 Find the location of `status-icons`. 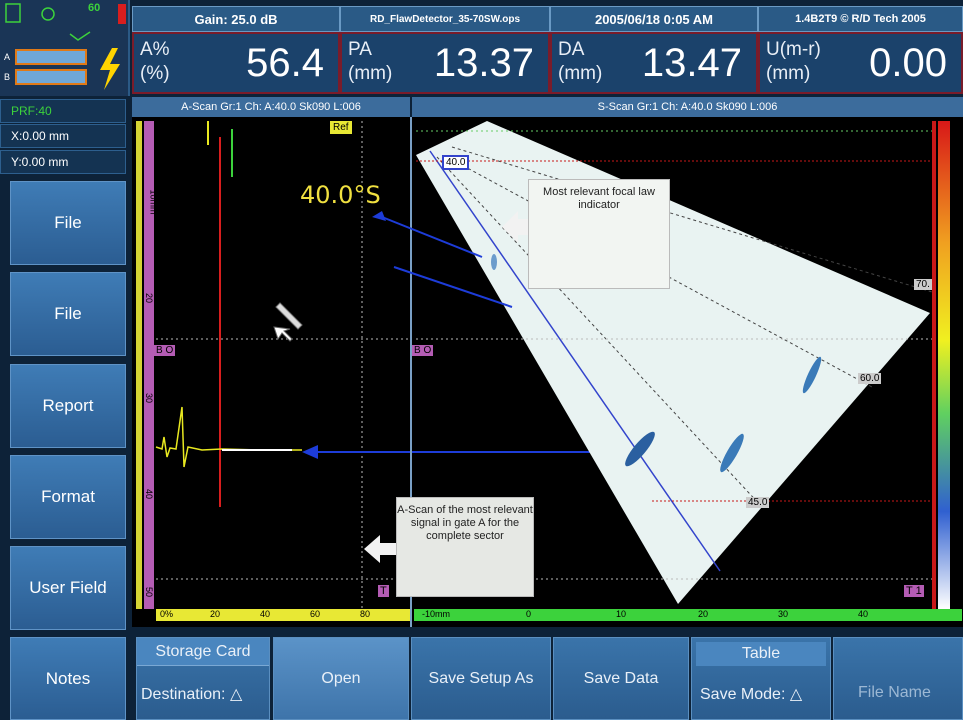

status-icons is located at coordinates (65, 46).